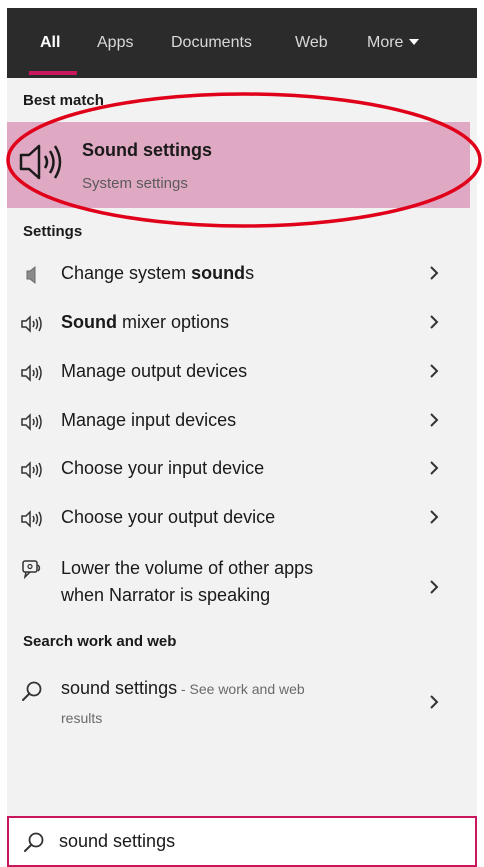  Describe the element at coordinates (115, 43) in the screenshot. I see `tab-apps: Apps` at that location.